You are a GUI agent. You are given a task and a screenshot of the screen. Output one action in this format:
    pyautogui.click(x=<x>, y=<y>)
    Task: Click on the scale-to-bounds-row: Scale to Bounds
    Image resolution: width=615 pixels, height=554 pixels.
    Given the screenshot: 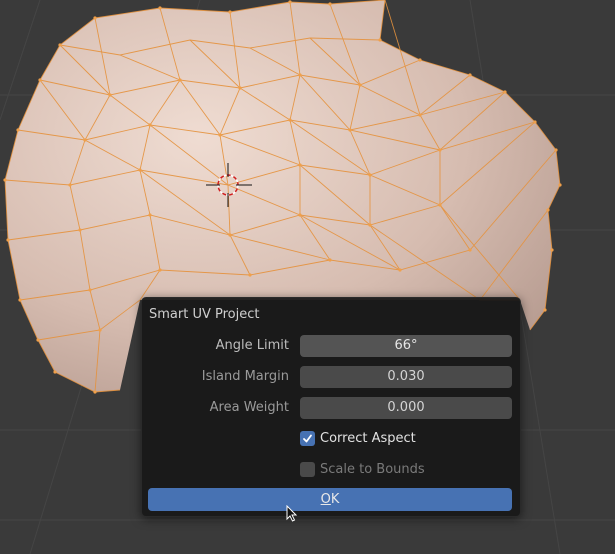 What is the action you would take?
    pyautogui.click(x=362, y=469)
    